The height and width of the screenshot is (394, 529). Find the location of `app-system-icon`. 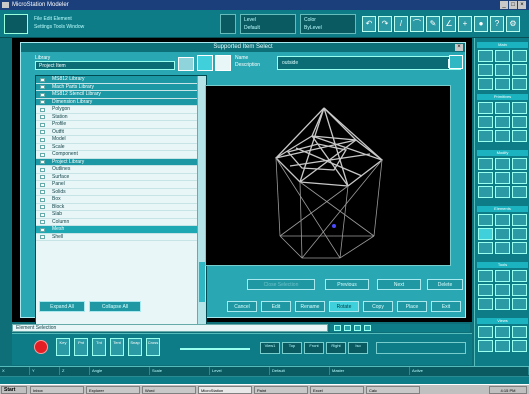

app-system-icon is located at coordinates (5, 5).